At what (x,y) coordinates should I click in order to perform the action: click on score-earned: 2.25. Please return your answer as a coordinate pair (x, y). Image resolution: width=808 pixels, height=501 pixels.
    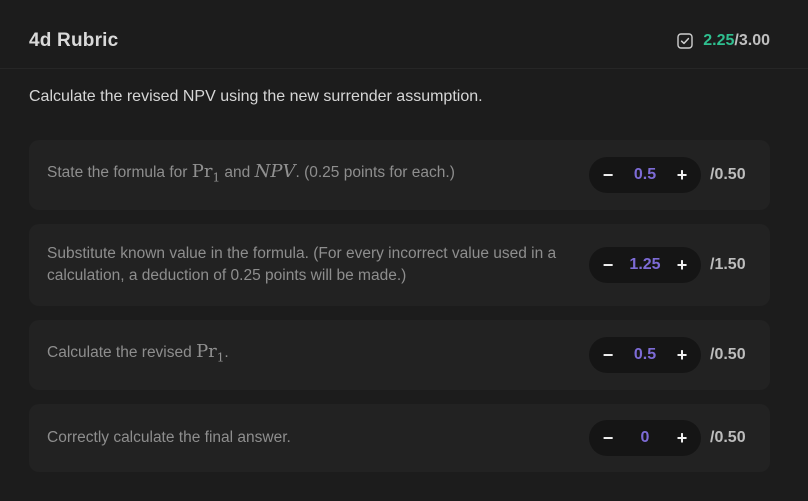
    Looking at the image, I should click on (719, 40).